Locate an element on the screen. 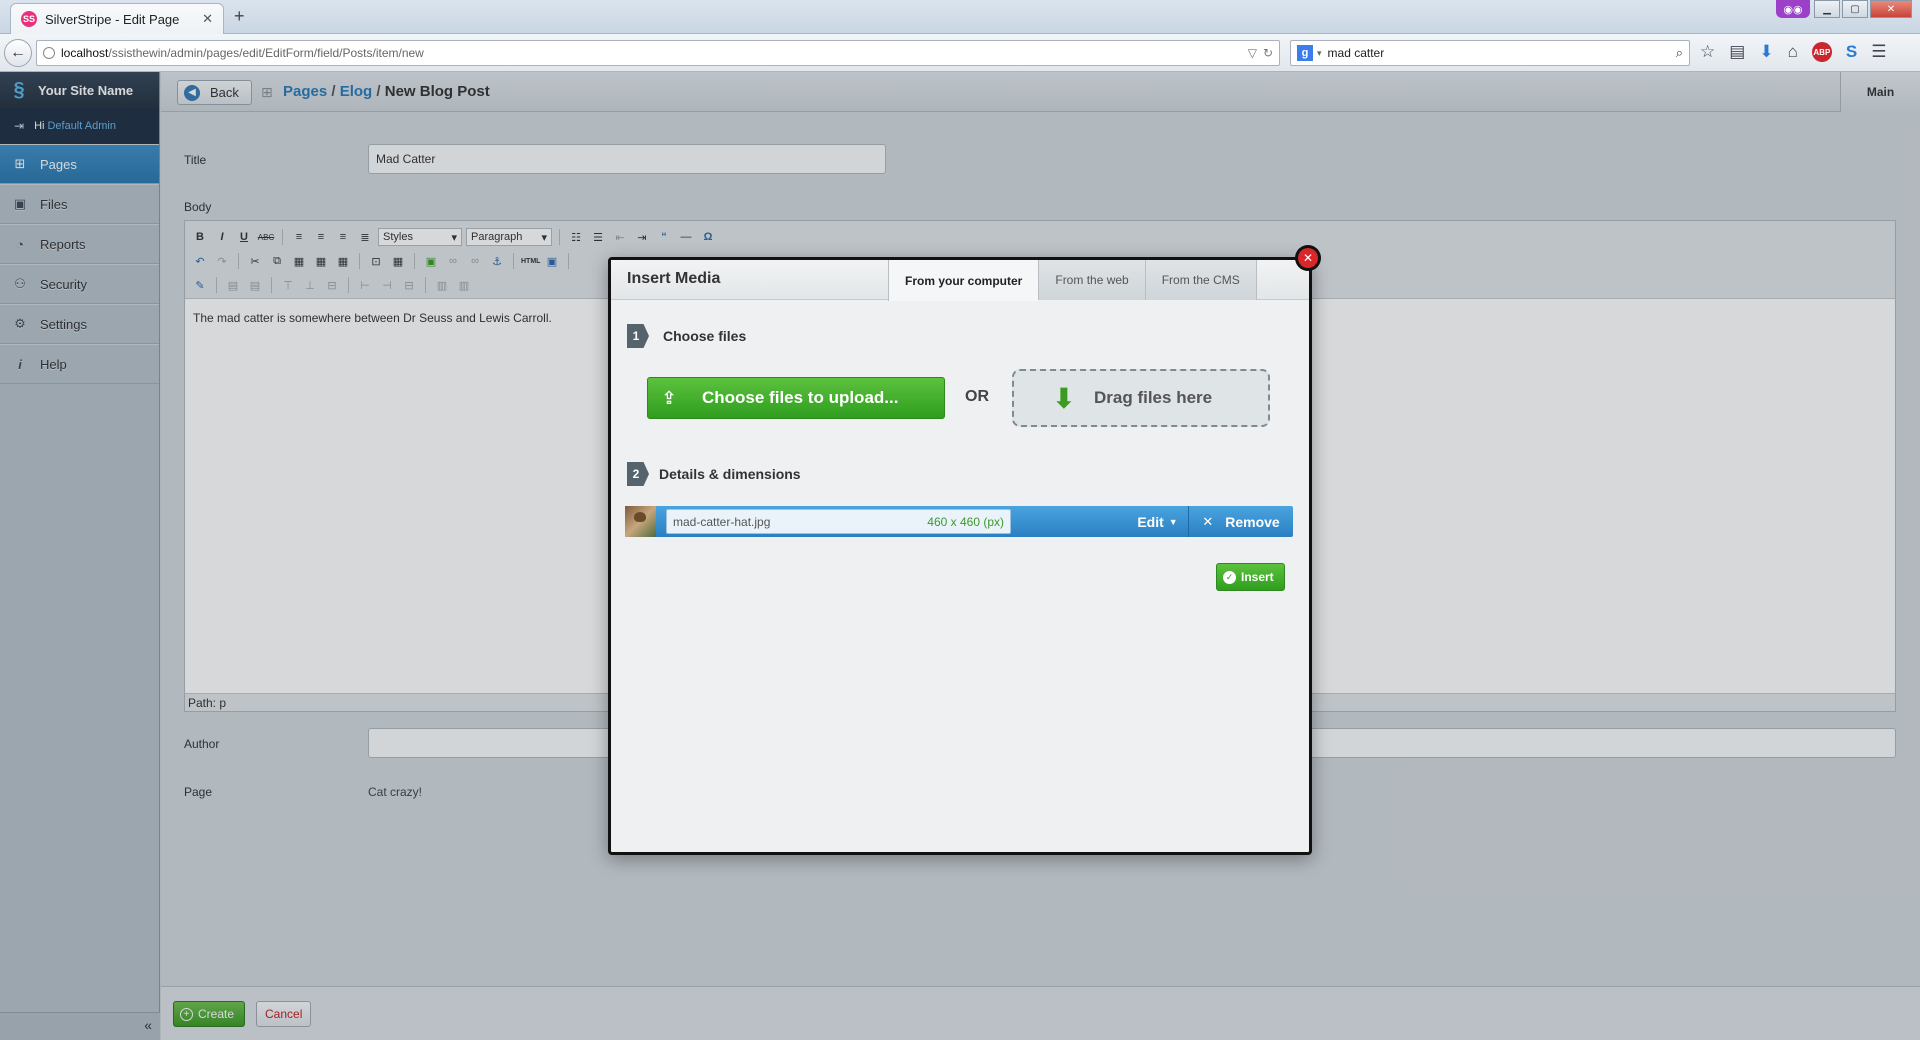  window-controls: ▁ ▢ ✕ is located at coordinates (1863, 9).